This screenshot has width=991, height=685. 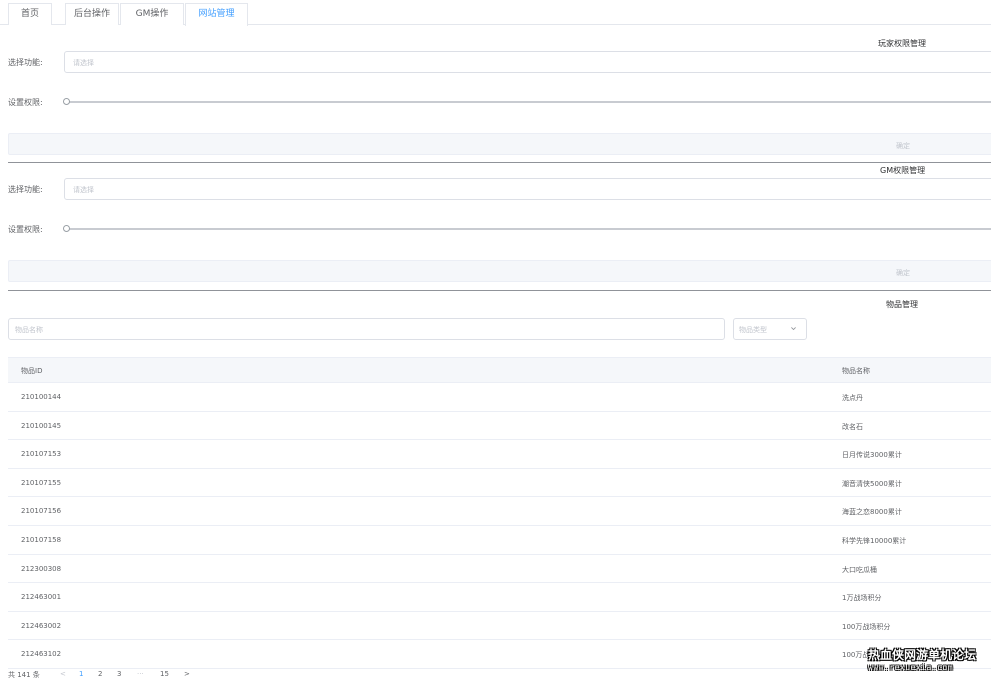 I want to click on player-permission-slider, so click(x=527, y=102).